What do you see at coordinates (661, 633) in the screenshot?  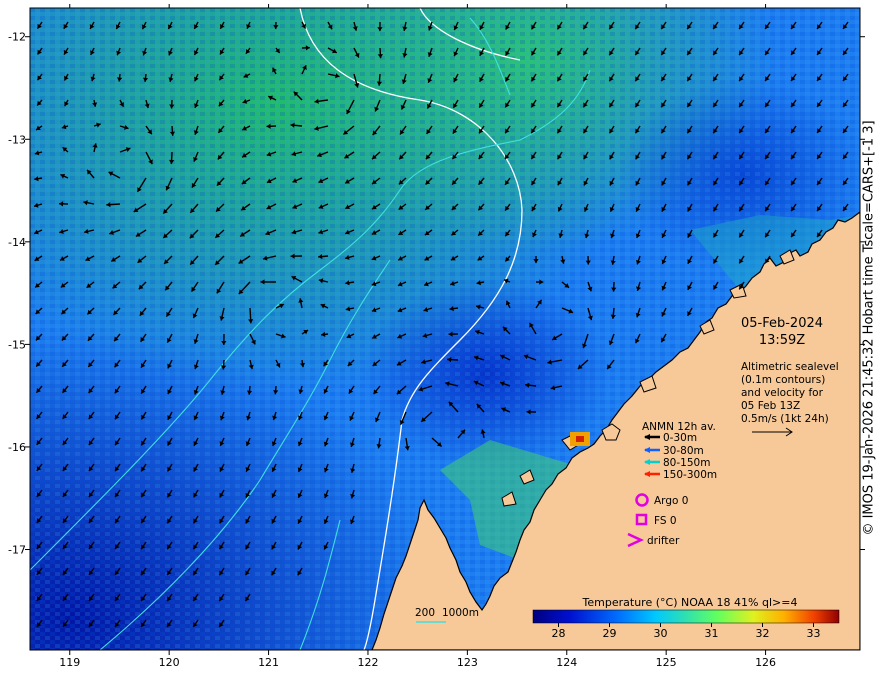 I see `colorbar-tick-label: 30` at bounding box center [661, 633].